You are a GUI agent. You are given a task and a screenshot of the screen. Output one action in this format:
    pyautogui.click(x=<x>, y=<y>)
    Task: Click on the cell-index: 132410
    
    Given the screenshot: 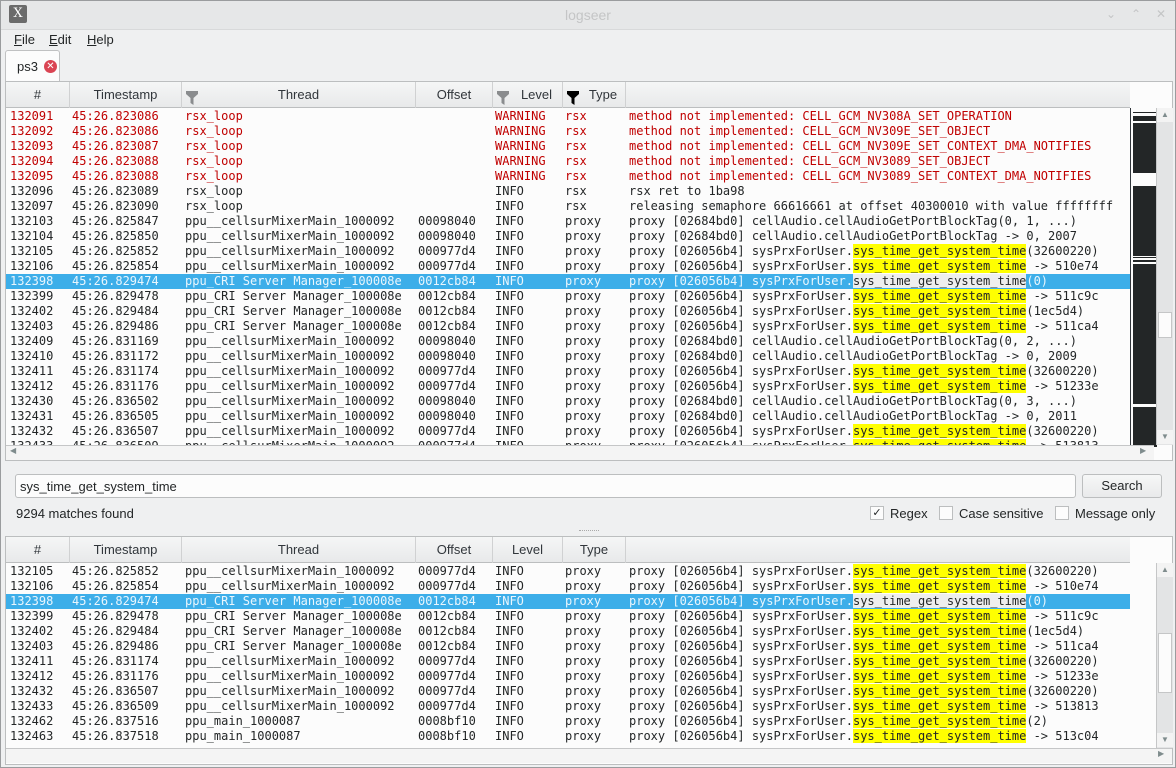 What is the action you would take?
    pyautogui.click(x=32, y=356)
    